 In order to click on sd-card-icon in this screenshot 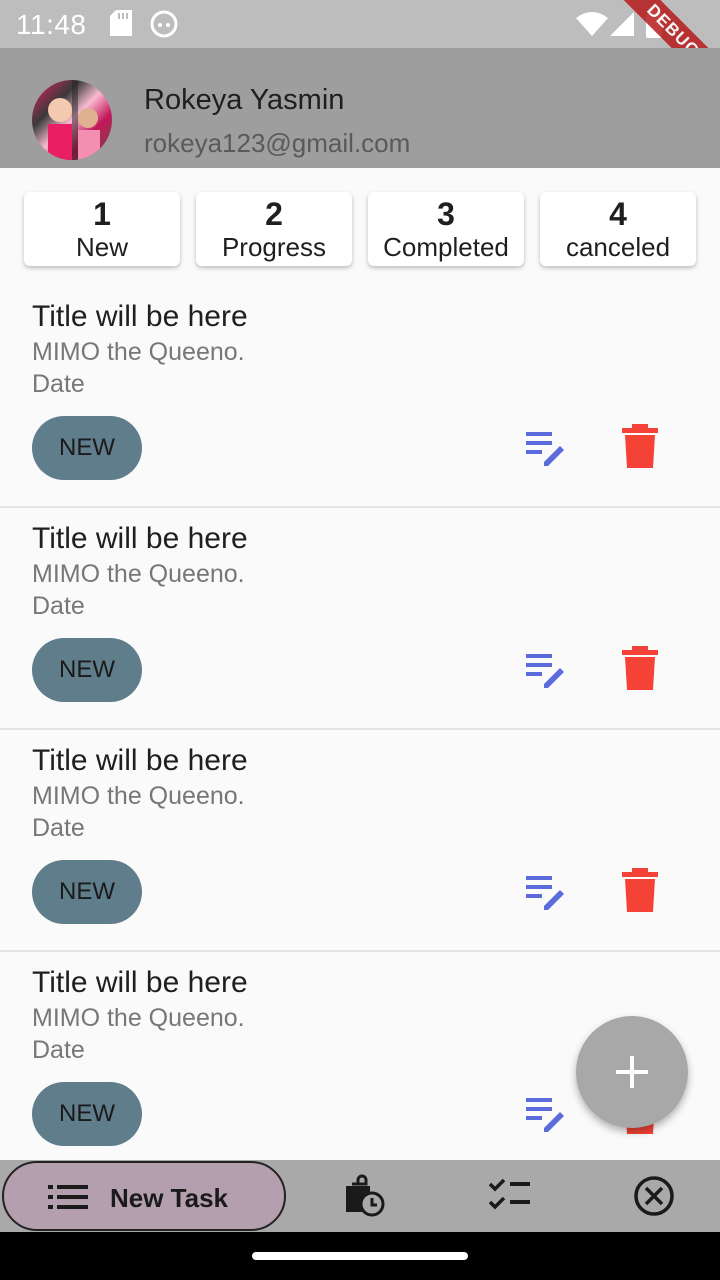, I will do `click(121, 23)`.